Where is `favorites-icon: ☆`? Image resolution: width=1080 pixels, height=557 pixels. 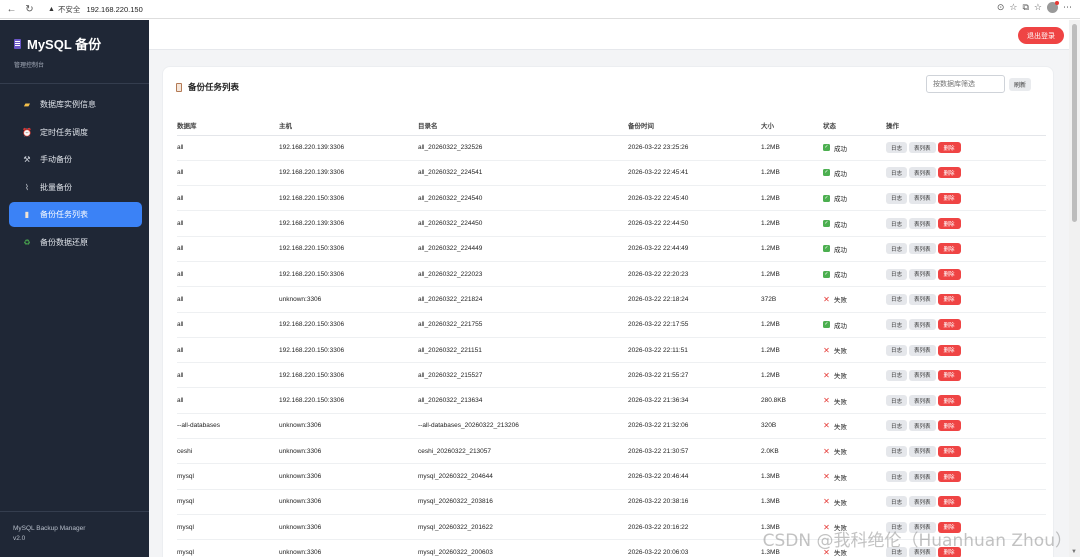 favorites-icon: ☆ is located at coordinates (1038, 7).